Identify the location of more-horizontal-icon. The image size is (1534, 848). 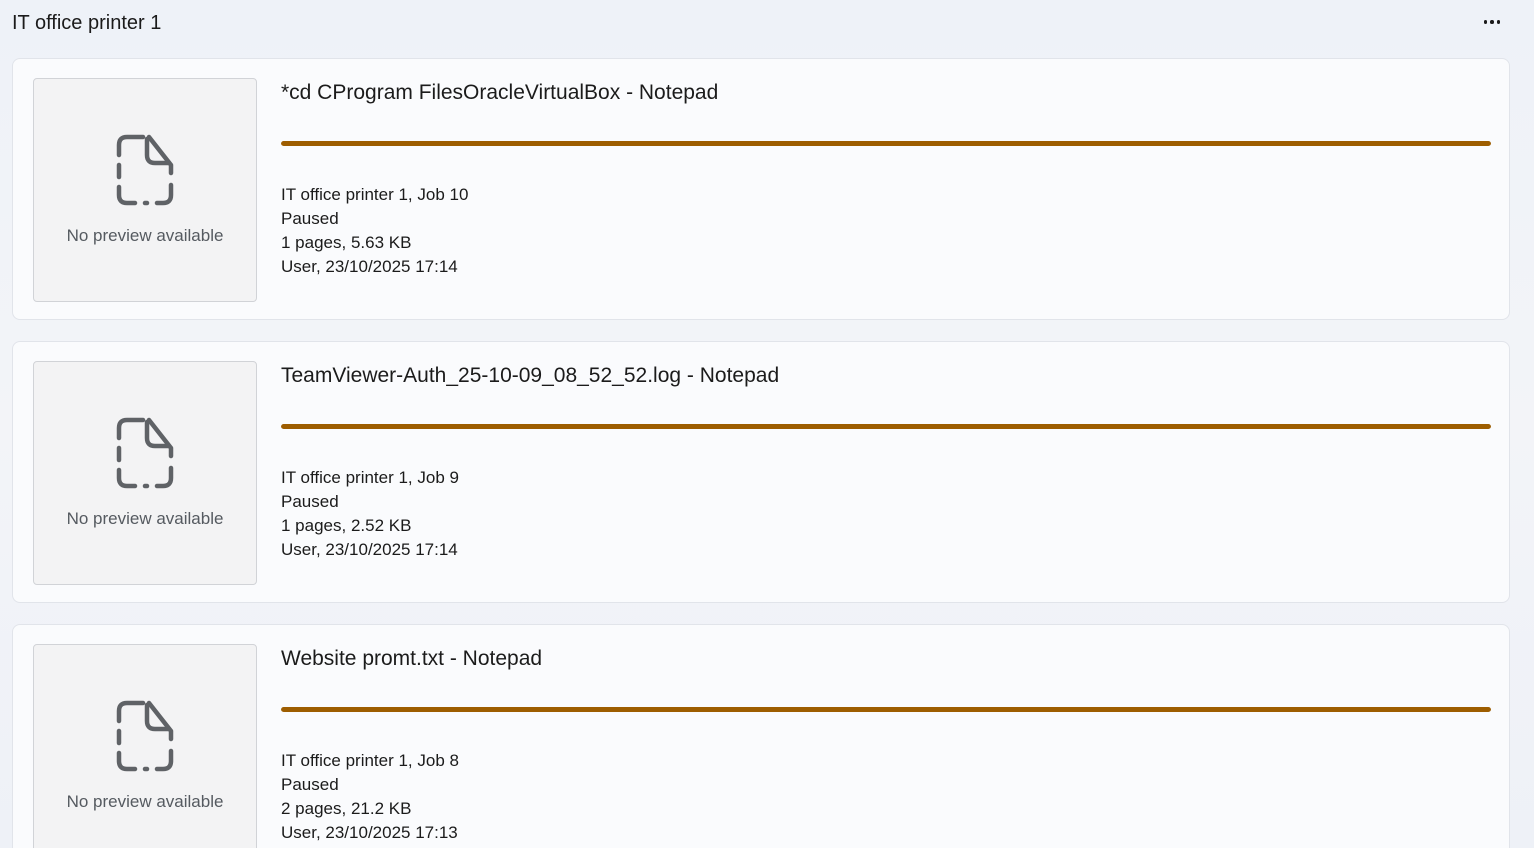
(1492, 22).